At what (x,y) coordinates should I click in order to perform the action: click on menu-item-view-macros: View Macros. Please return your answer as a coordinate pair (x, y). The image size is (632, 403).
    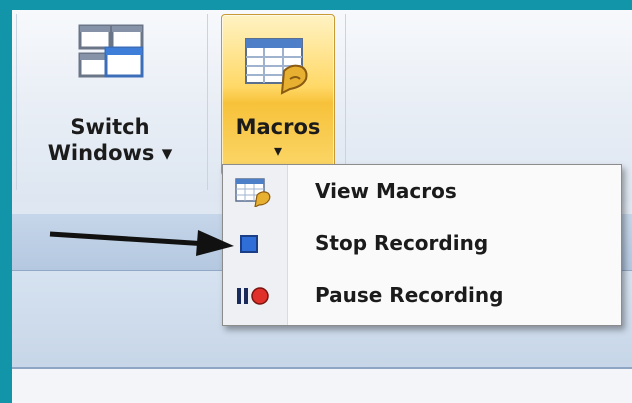
    Looking at the image, I should click on (422, 192).